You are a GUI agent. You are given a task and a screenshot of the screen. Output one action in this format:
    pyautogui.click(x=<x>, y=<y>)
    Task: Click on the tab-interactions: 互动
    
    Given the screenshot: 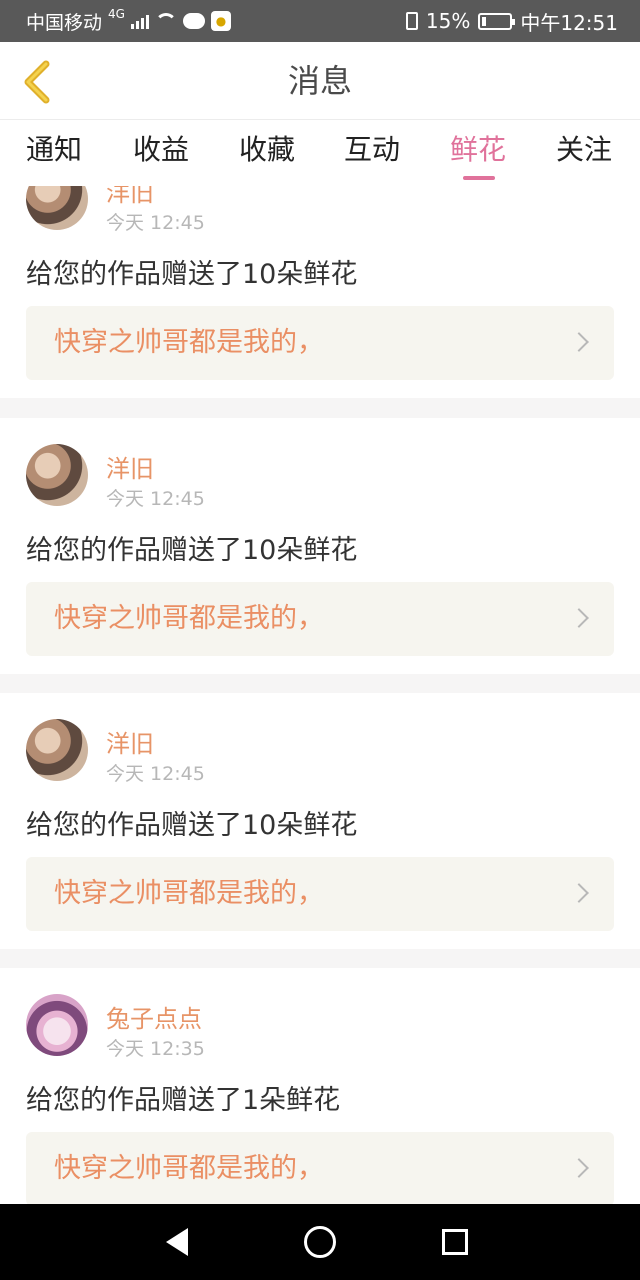 What is the action you would take?
    pyautogui.click(x=372, y=150)
    